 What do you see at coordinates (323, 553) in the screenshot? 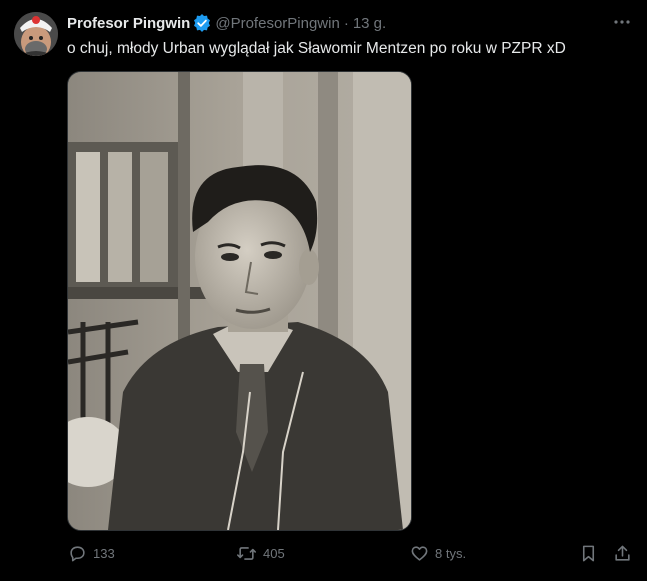
I see `tweet-actions: 133 405 8 tys.` at bounding box center [323, 553].